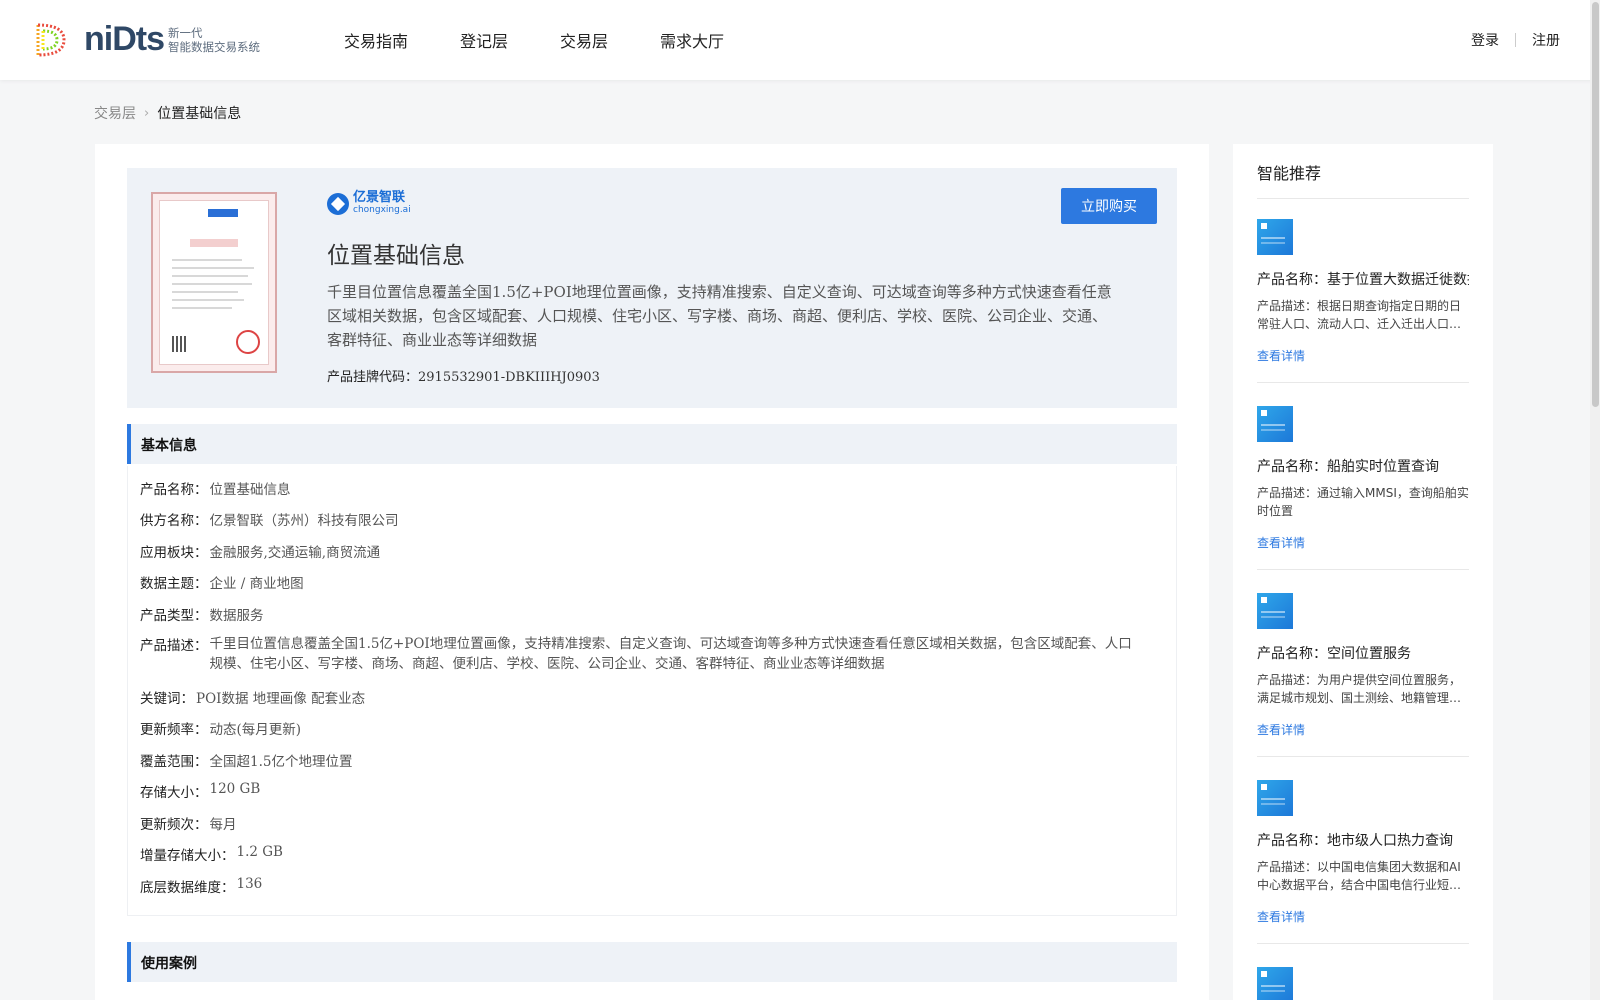 This screenshot has height=1000, width=1600. I want to click on nav-trading-guide: 交易指南, so click(376, 40).